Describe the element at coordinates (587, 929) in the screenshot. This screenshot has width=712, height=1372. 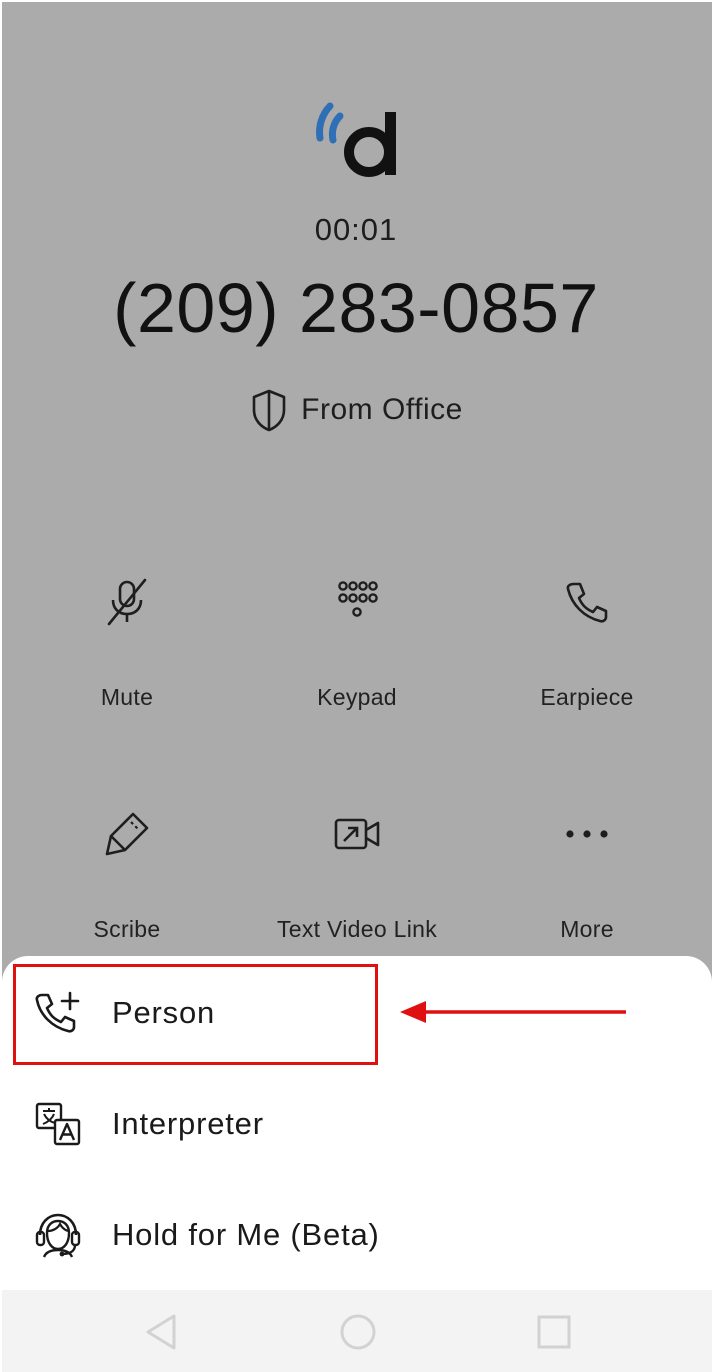
I see `more-label: More` at that location.